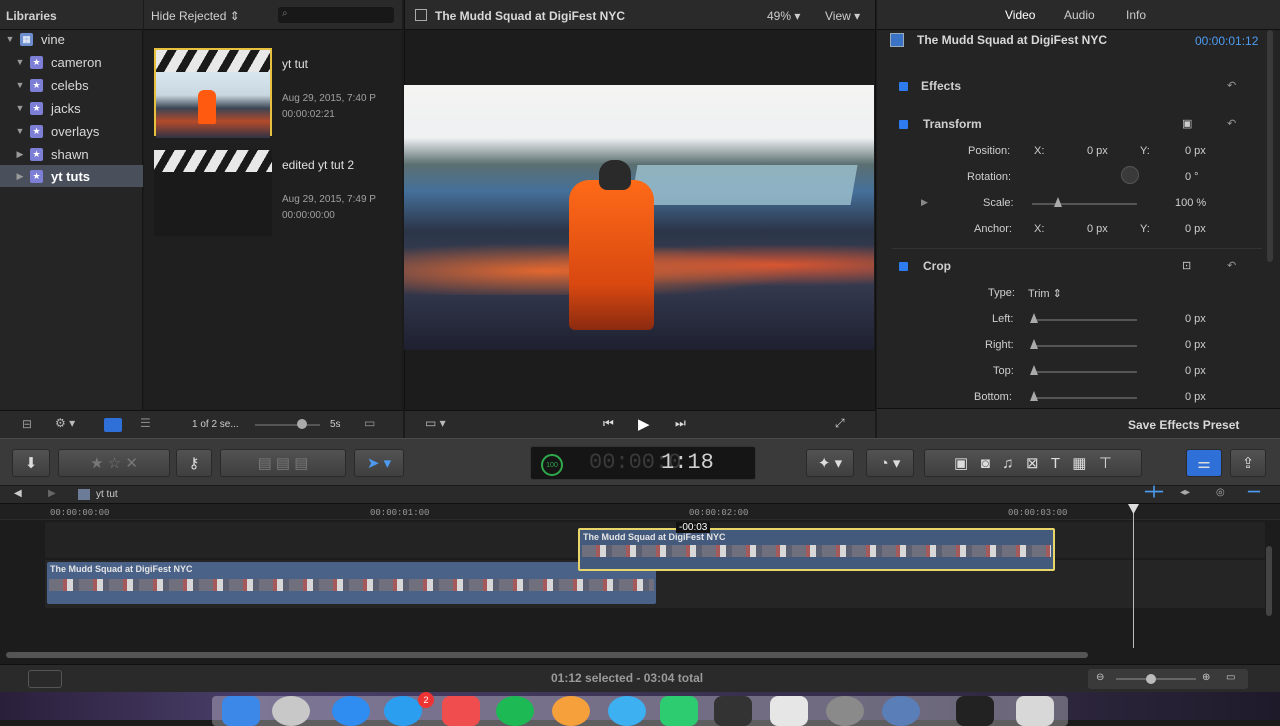 Image resolution: width=1280 pixels, height=726 pixels. Describe the element at coordinates (1034, 396) in the screenshot. I see `crop-bottom-thumb` at that location.